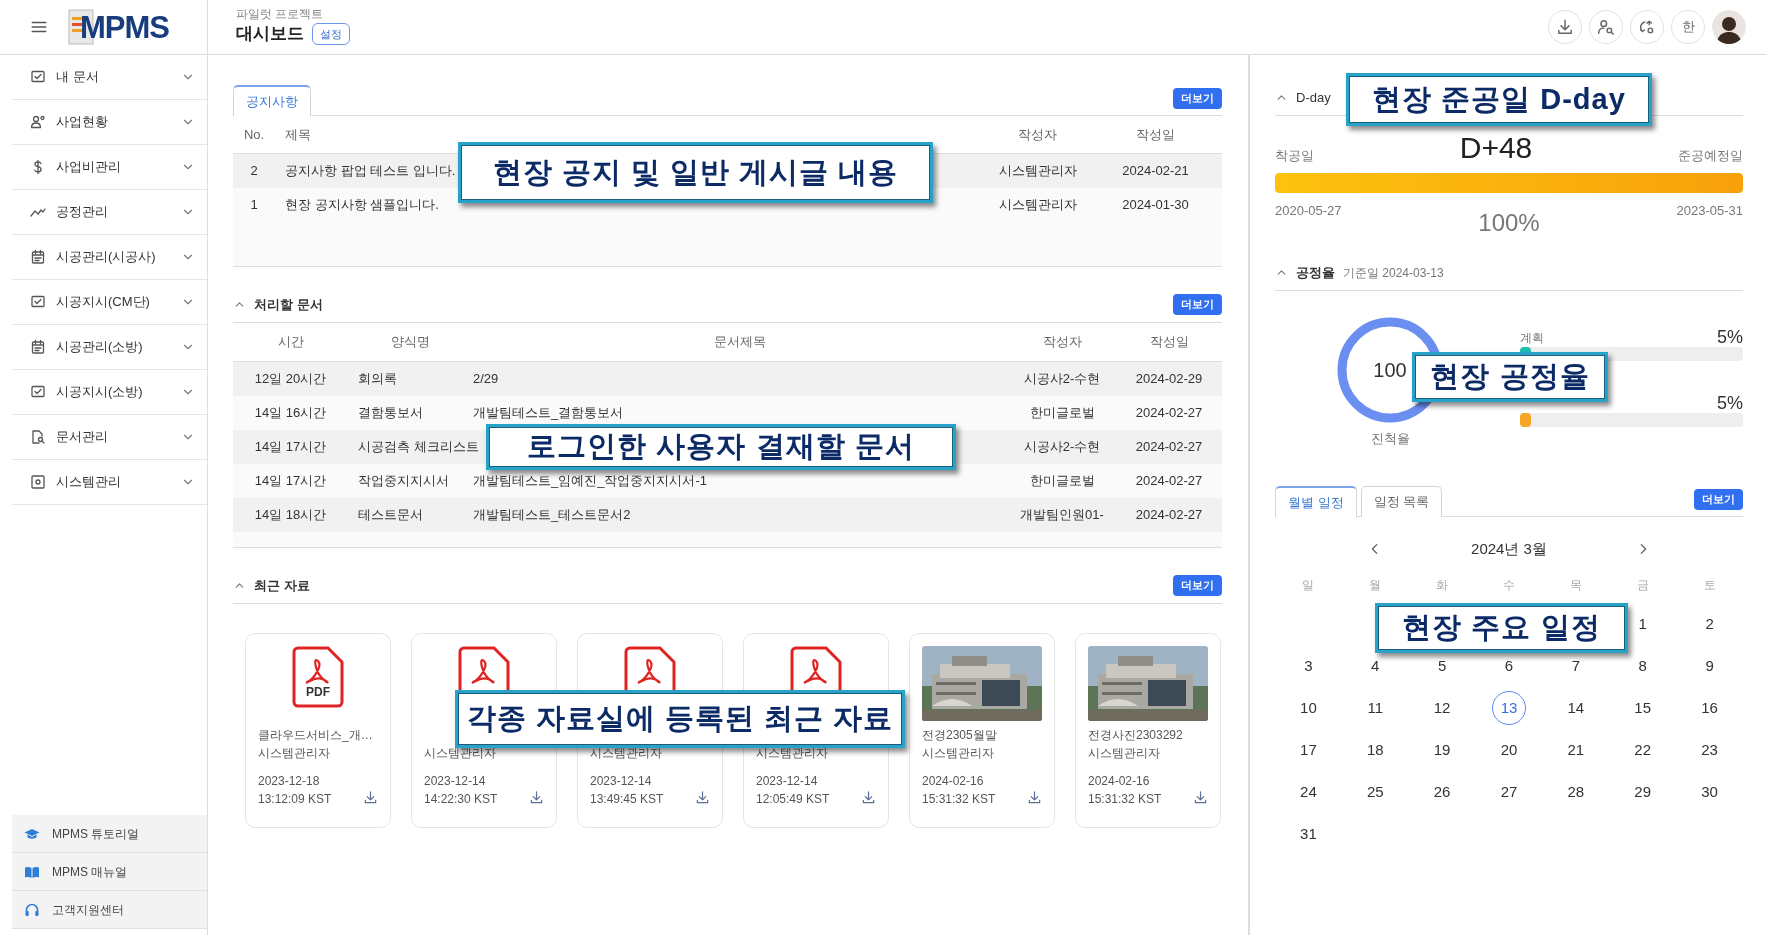 The height and width of the screenshot is (935, 1766). What do you see at coordinates (1308, 708) in the screenshot?
I see `calendar-day: 10` at bounding box center [1308, 708].